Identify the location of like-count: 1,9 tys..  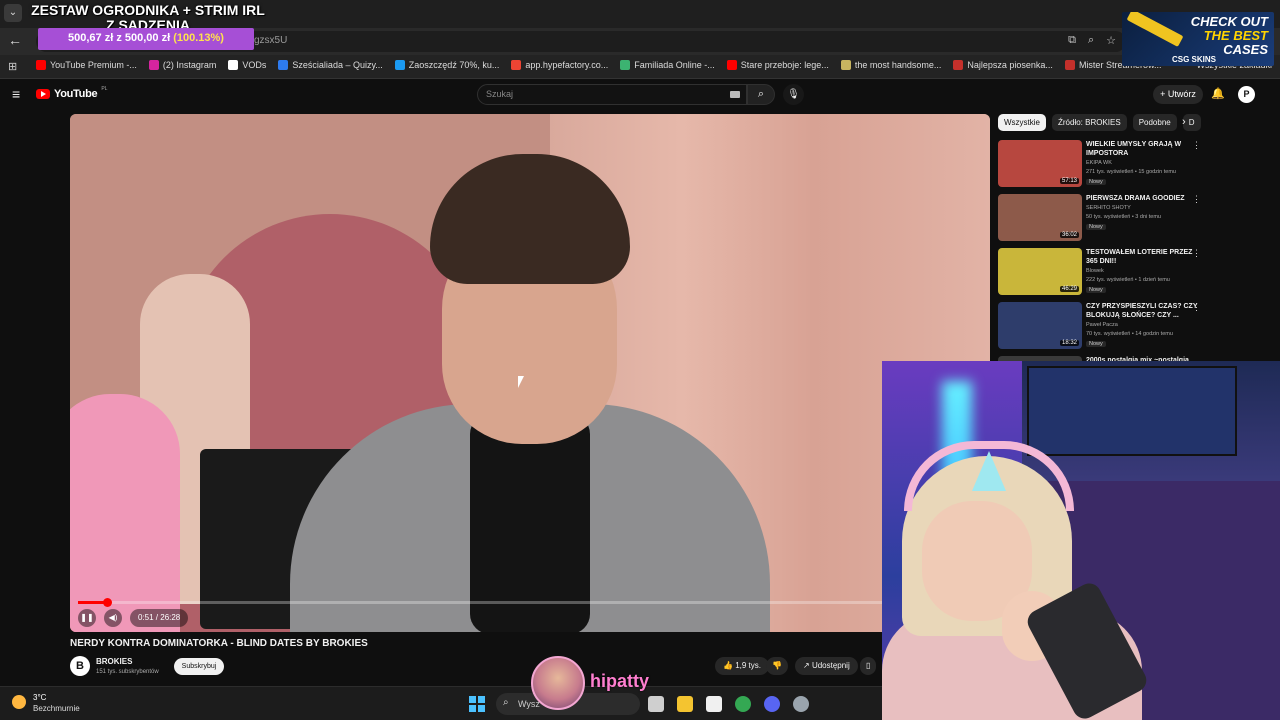
(748, 665).